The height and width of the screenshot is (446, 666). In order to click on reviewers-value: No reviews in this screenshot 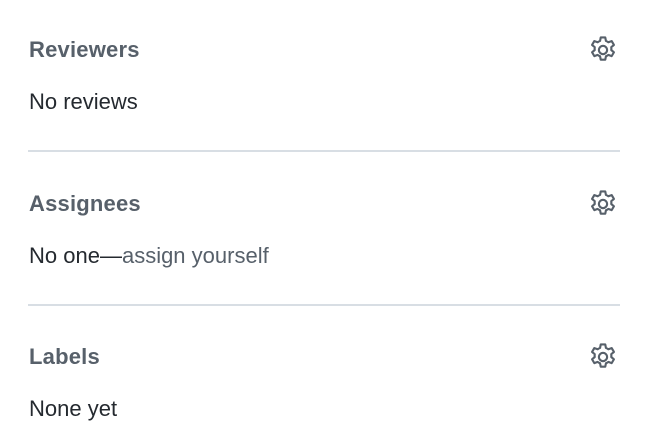, I will do `click(83, 101)`.